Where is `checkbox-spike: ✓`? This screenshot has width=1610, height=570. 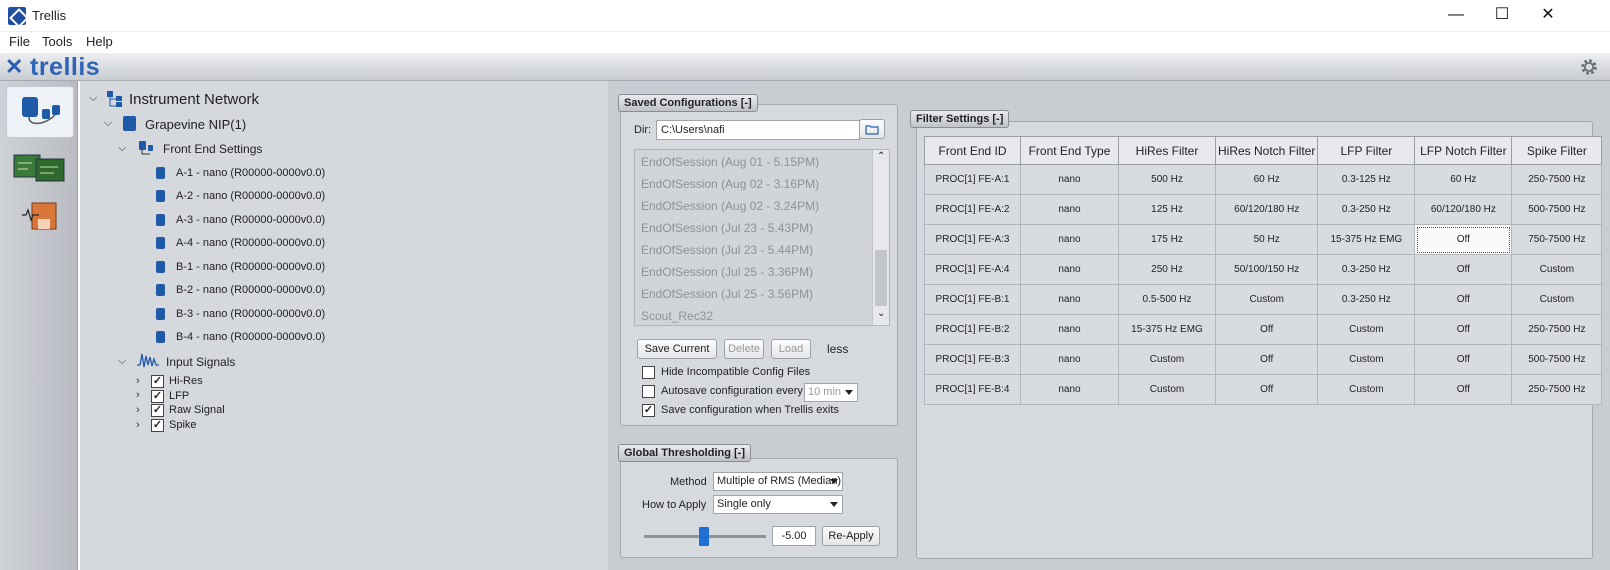 checkbox-spike: ✓ is located at coordinates (157, 425).